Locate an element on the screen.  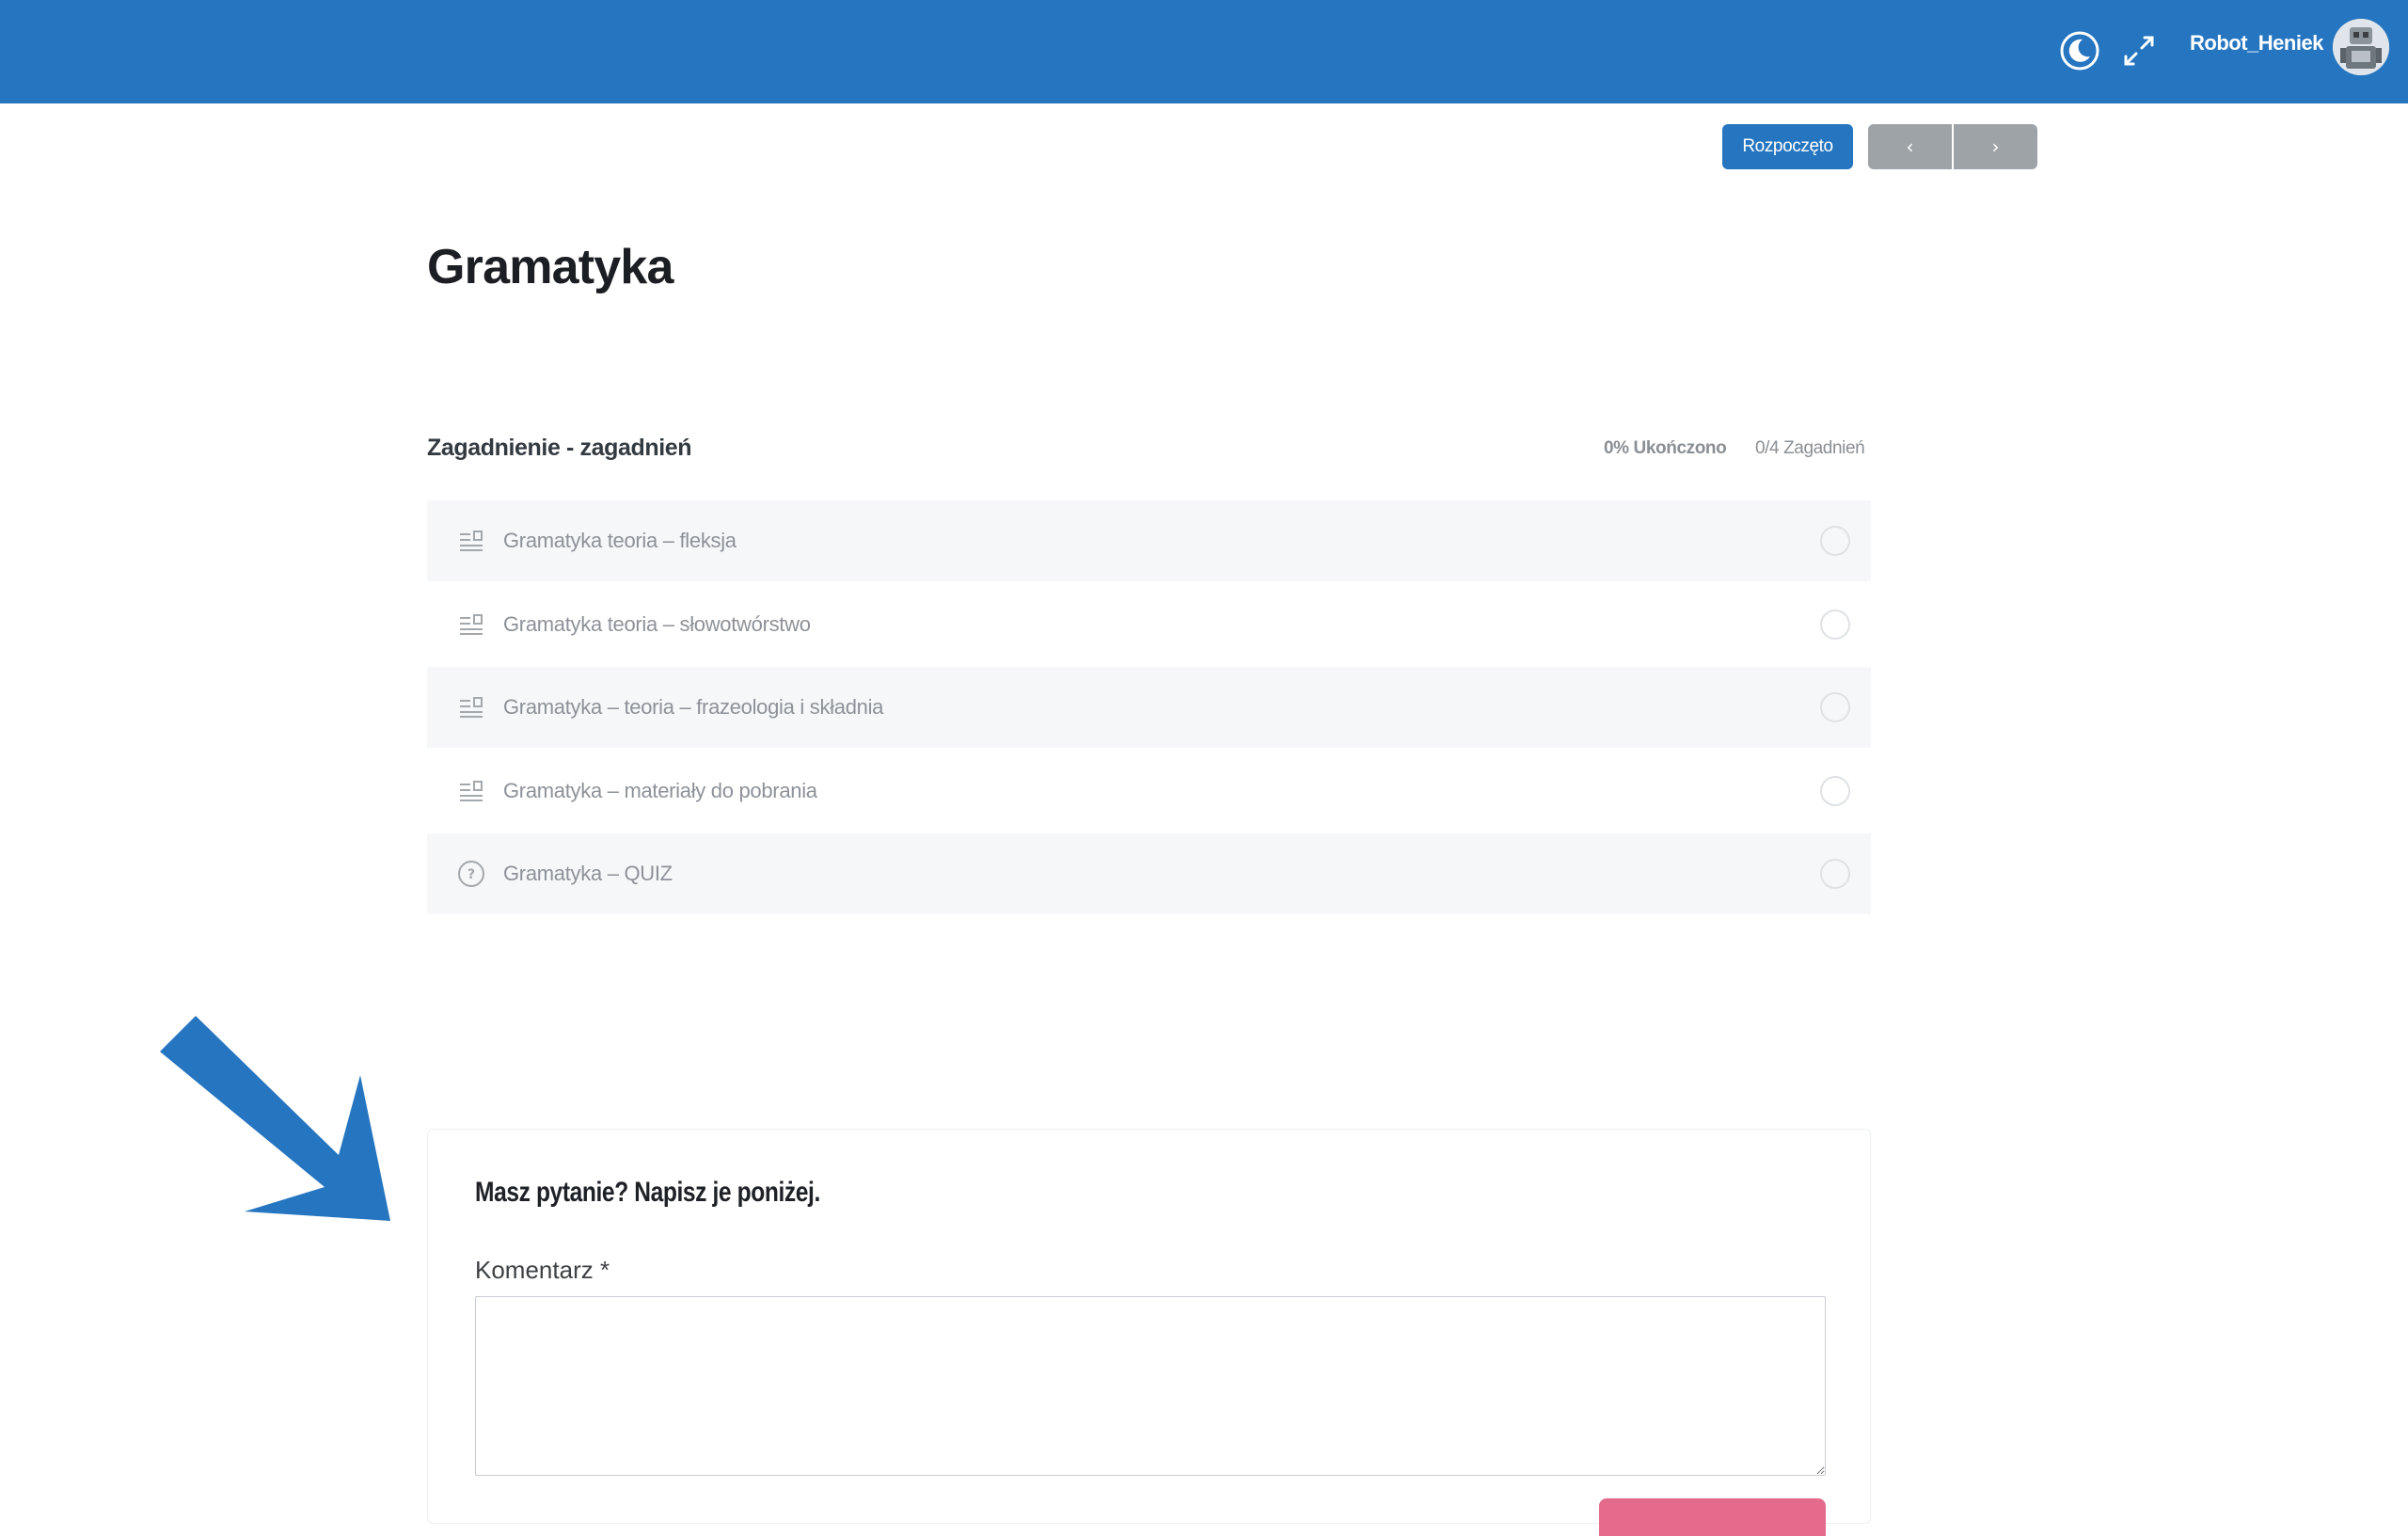
comment-textarea is located at coordinates (1151, 1386).